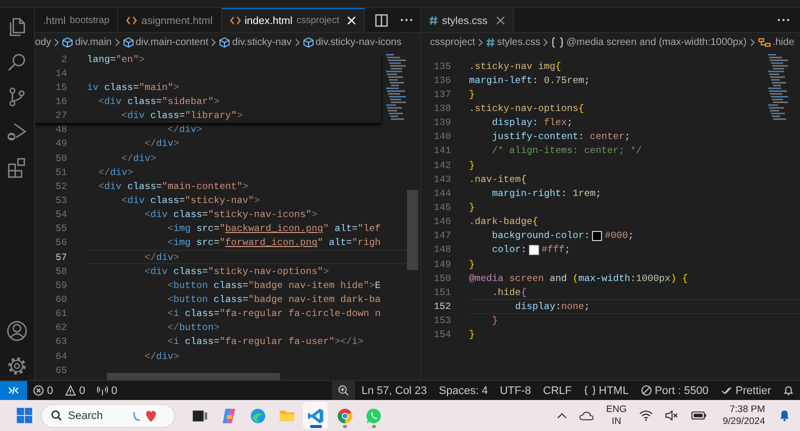 Image resolution: width=800 pixels, height=431 pixels. Describe the element at coordinates (60, 214) in the screenshot. I see `line-number: 54` at that location.